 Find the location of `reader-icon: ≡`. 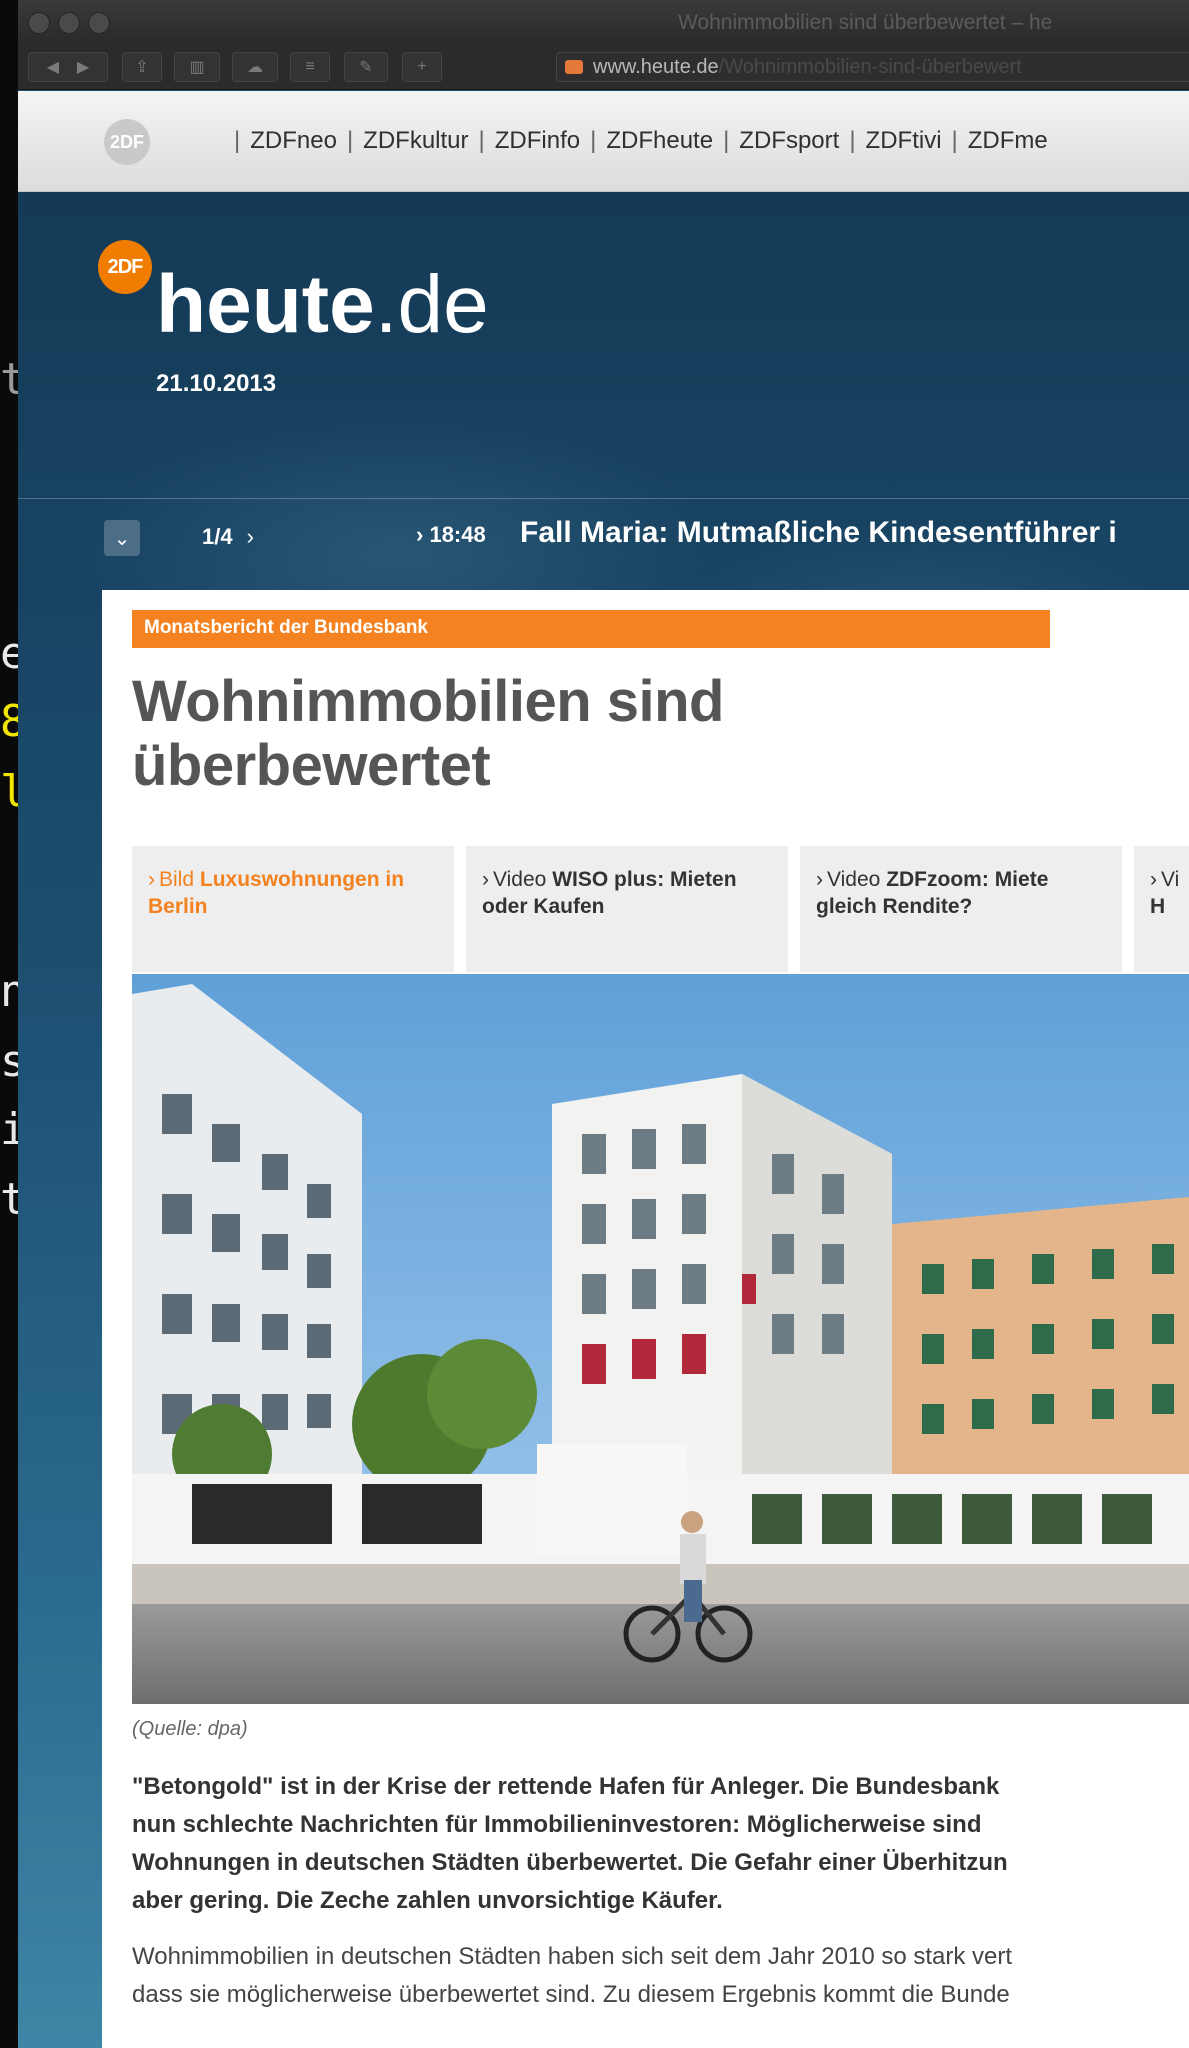

reader-icon: ≡ is located at coordinates (310, 66).